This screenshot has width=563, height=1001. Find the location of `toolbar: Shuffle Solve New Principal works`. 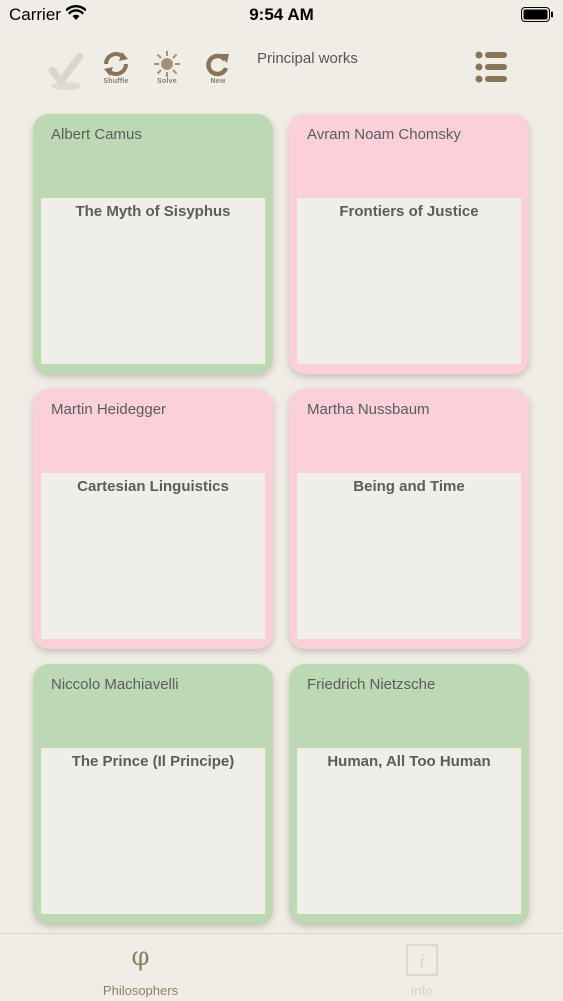

toolbar: Shuffle Solve New Principal works is located at coordinates (281, 70).